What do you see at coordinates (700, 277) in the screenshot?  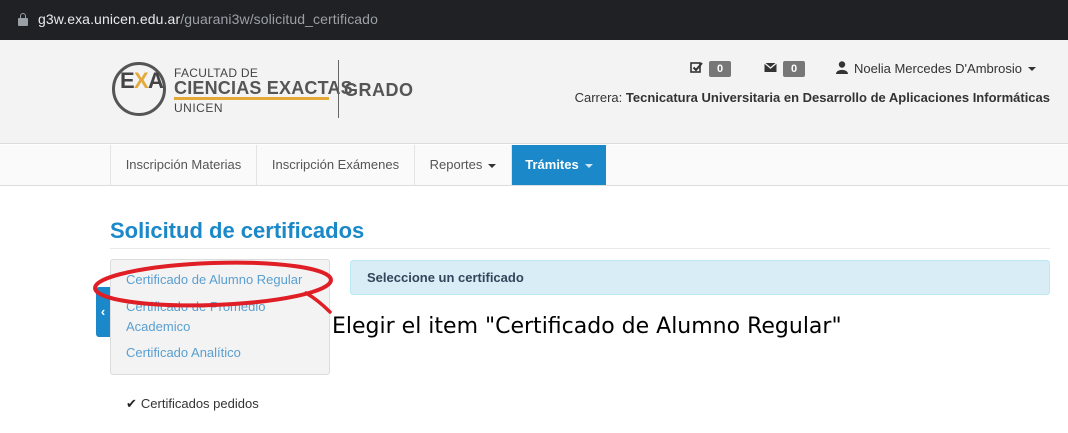 I see `info-alert: Seleccione un certificado` at bounding box center [700, 277].